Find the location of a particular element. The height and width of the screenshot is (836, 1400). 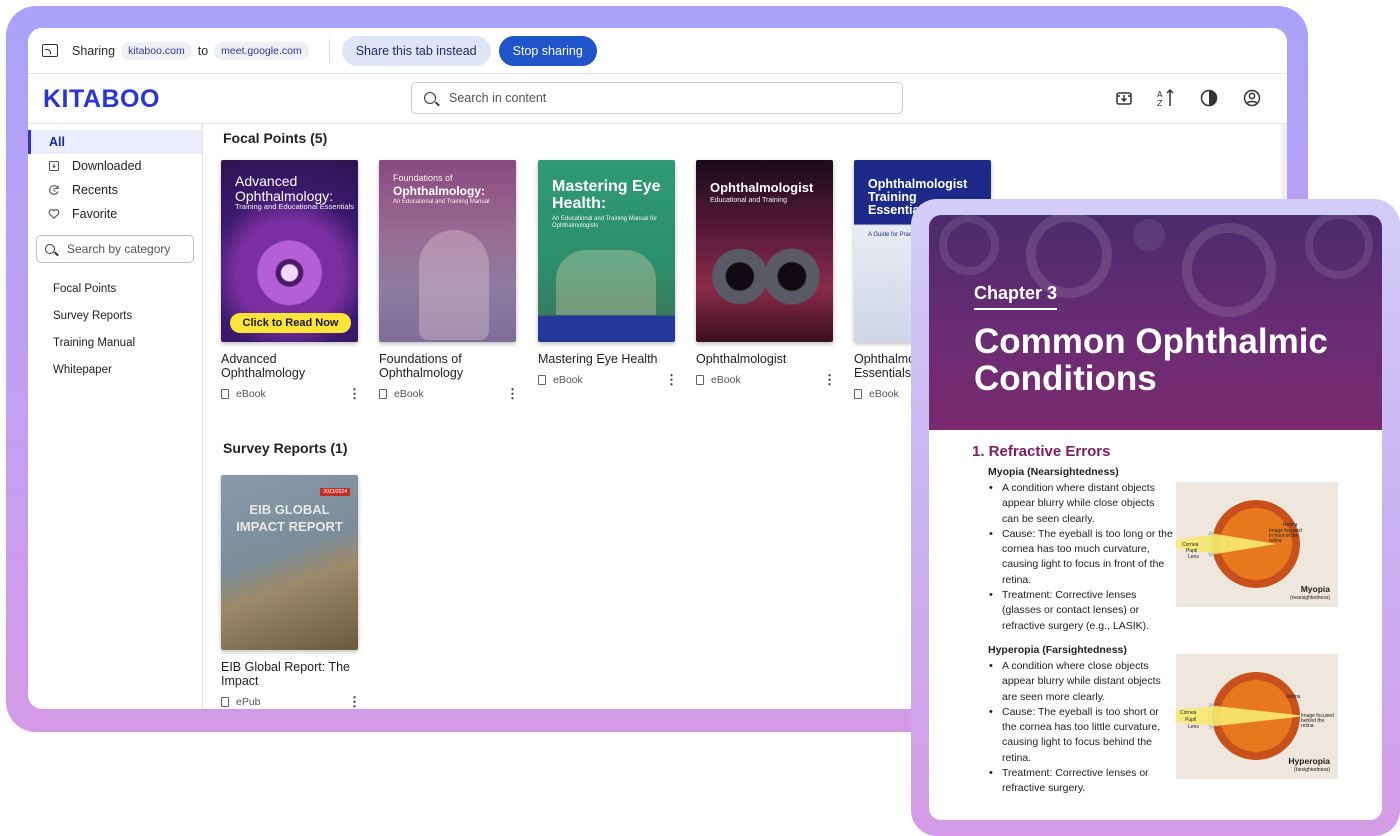

book-title: EIB Global Report: The Impact is located at coordinates (291, 674).